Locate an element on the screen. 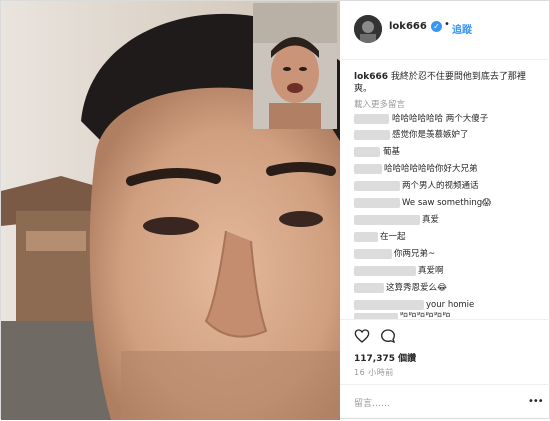 This screenshot has width=550, height=421. comment-text: 真爱啊 is located at coordinates (431, 271).